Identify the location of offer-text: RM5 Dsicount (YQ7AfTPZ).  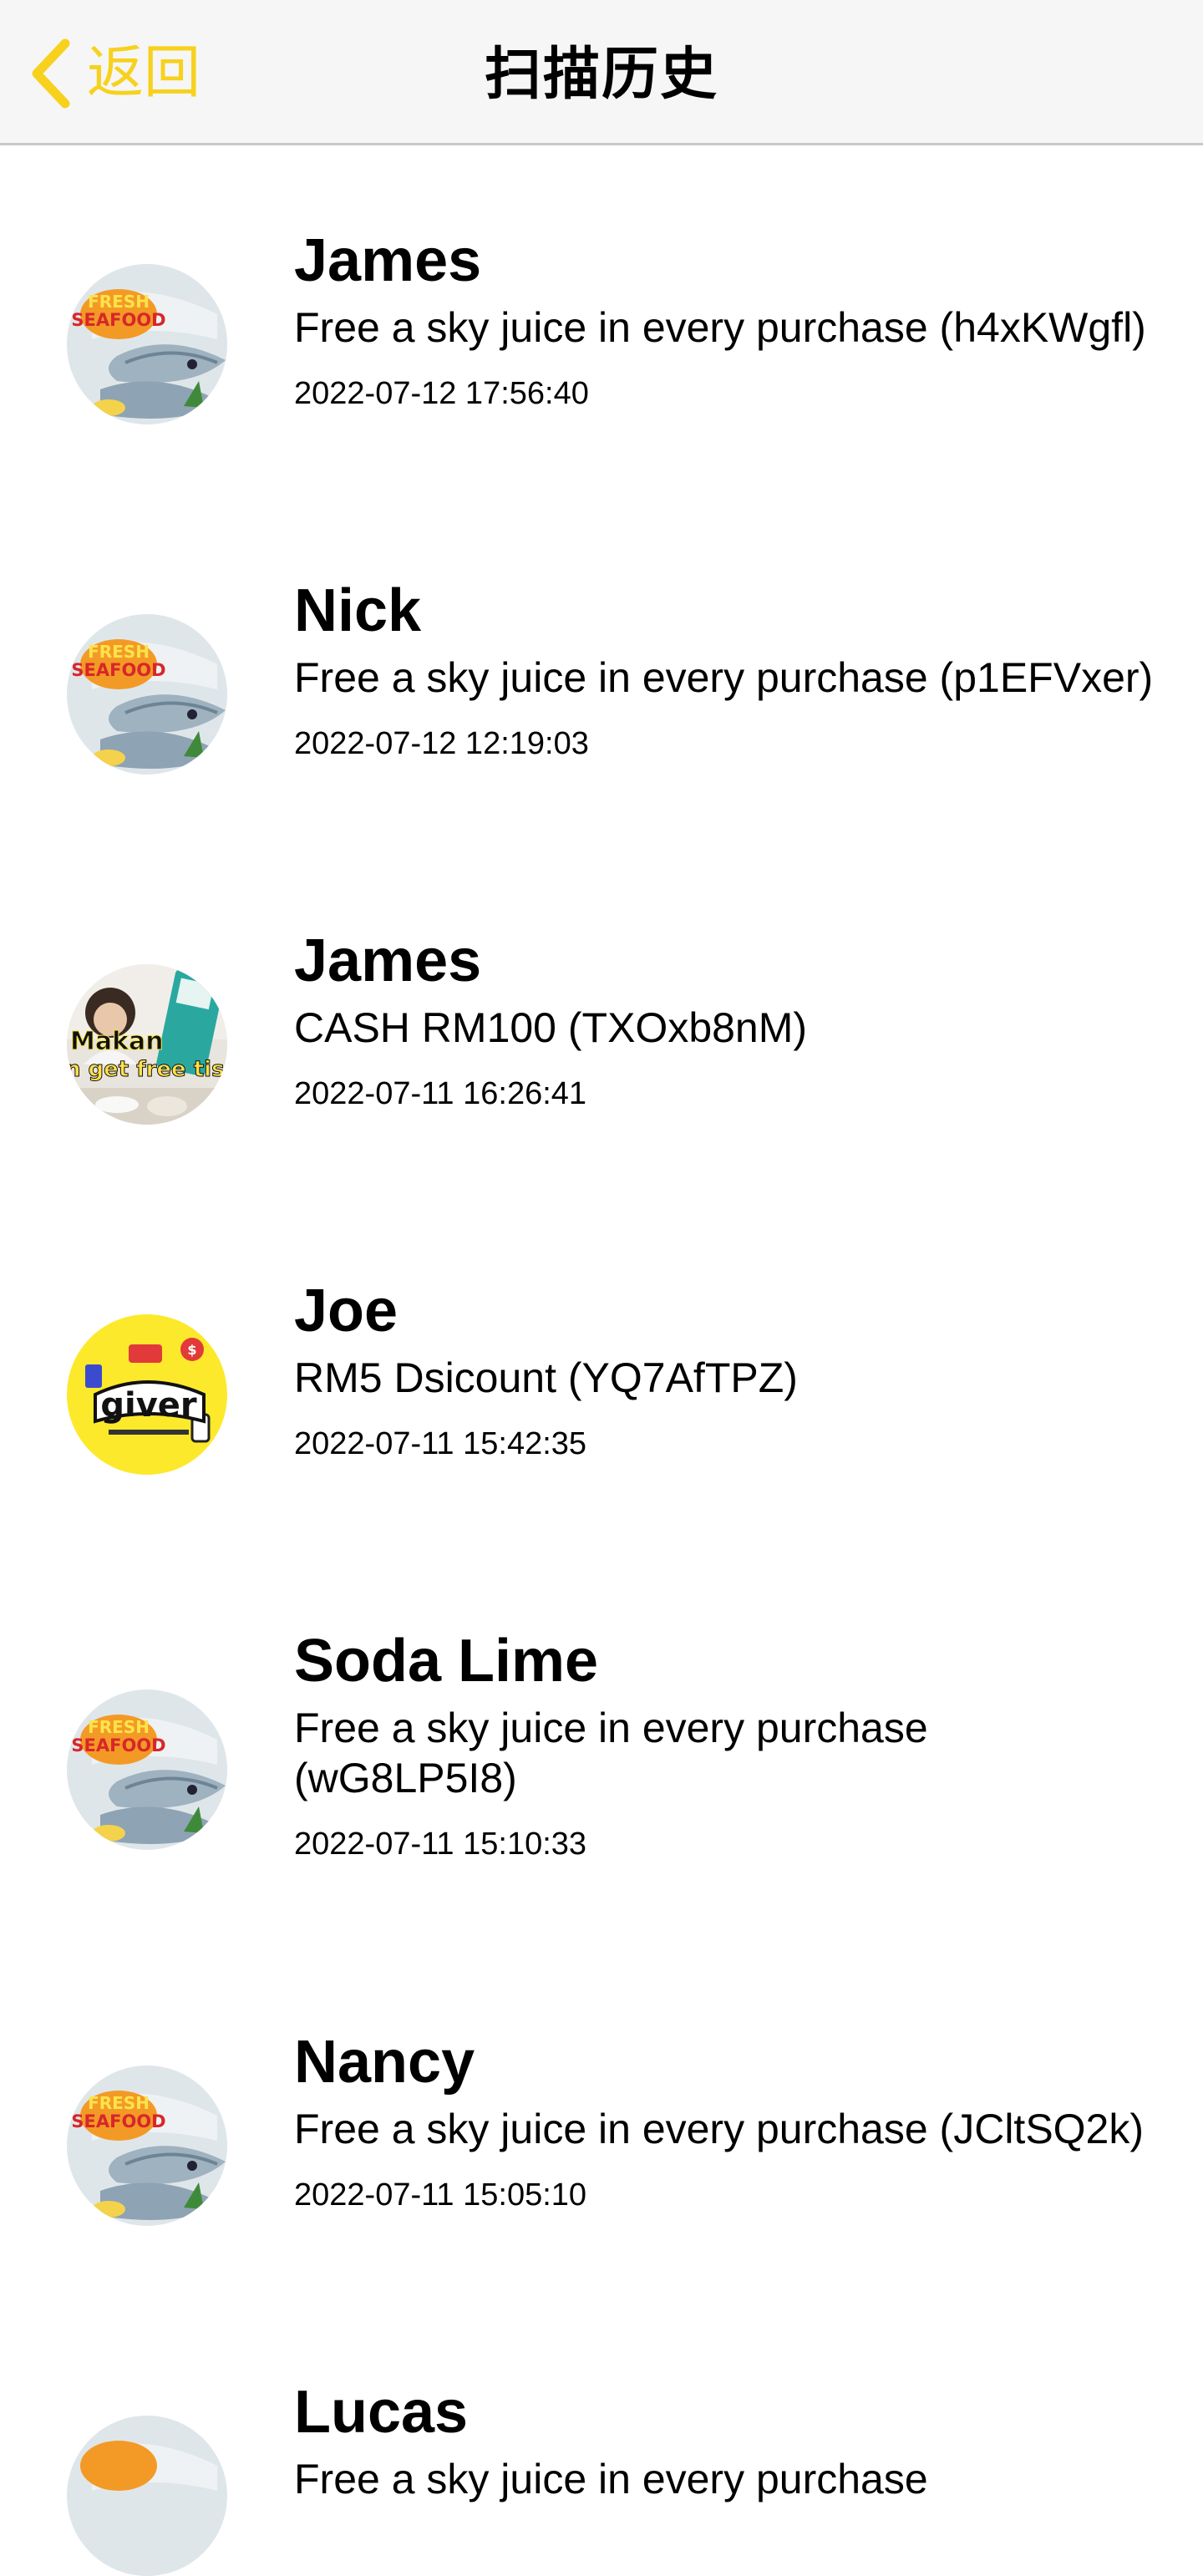
(546, 1377).